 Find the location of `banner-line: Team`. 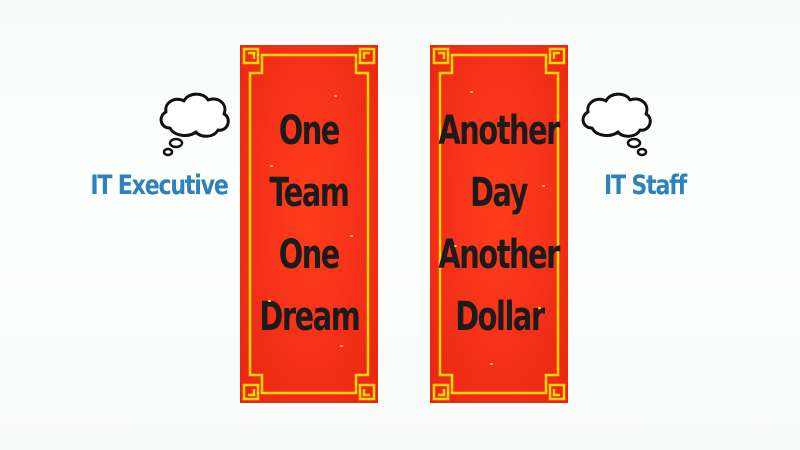

banner-line: Team is located at coordinates (309, 193).